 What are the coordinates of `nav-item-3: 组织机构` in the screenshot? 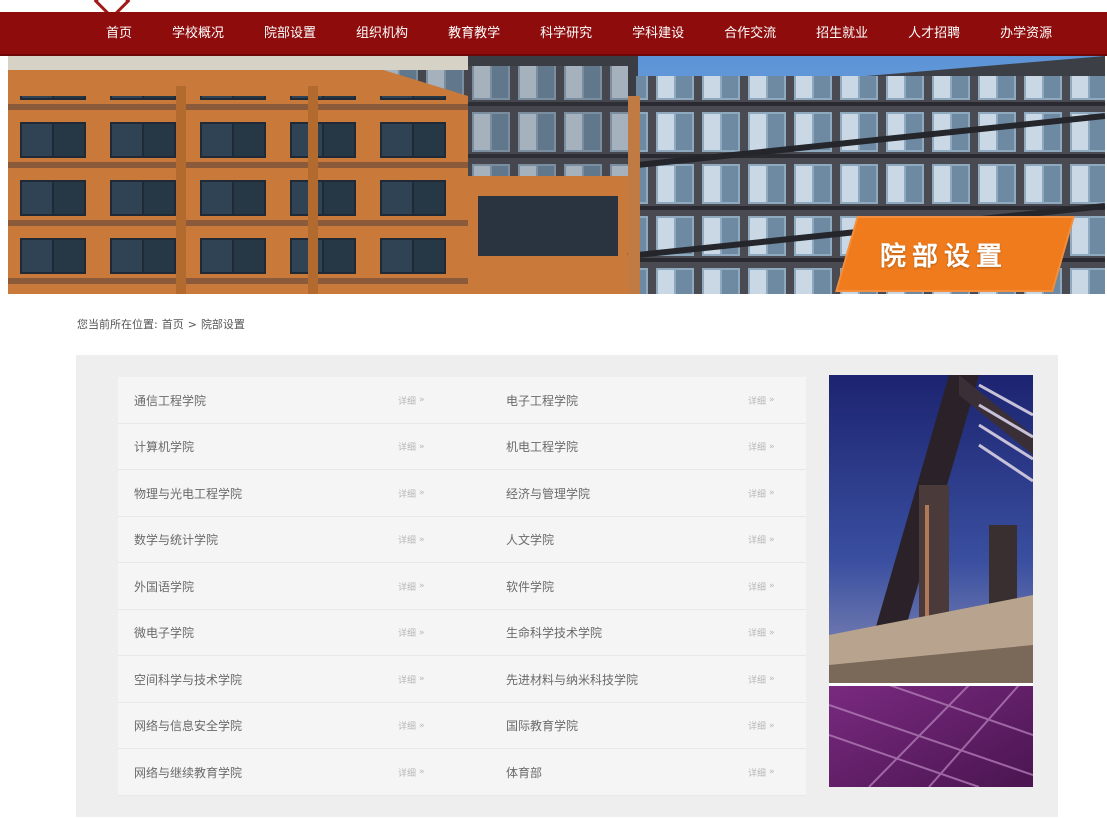 It's located at (382, 34).